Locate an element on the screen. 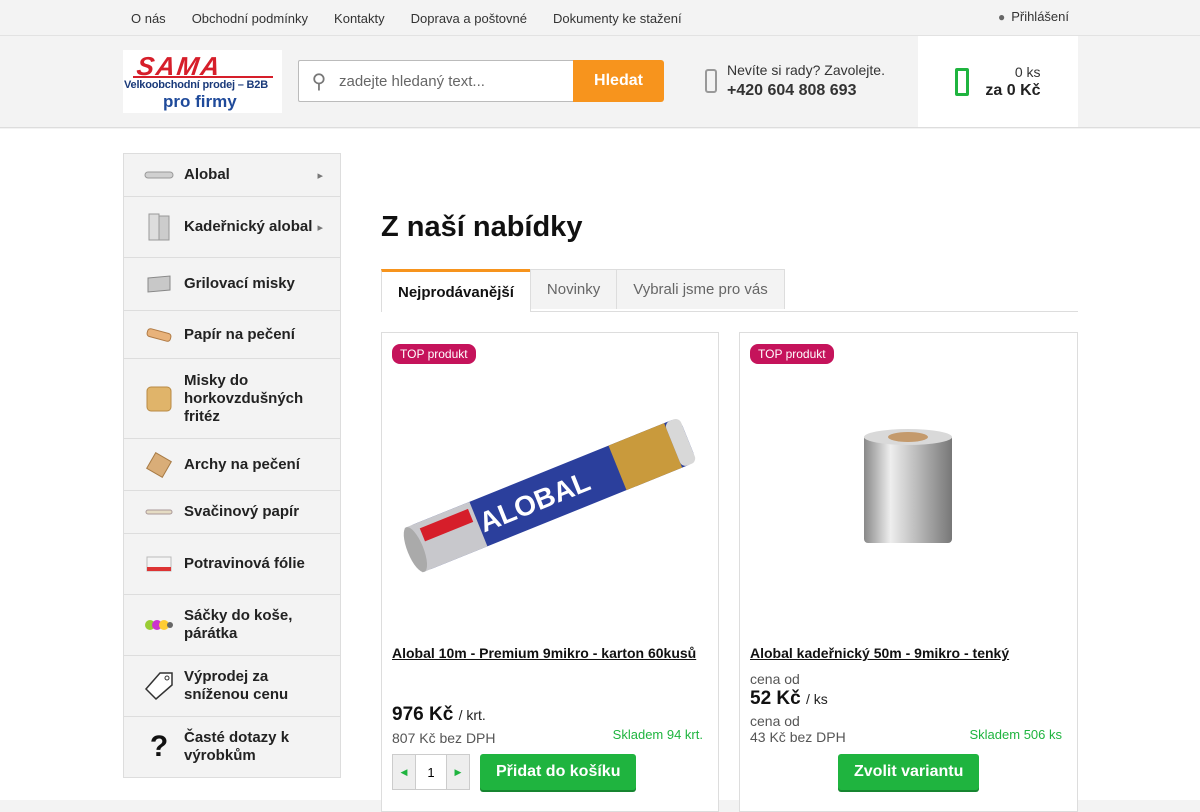 The height and width of the screenshot is (812, 1200). quantity-stepper: ◀ ▶ is located at coordinates (431, 772).